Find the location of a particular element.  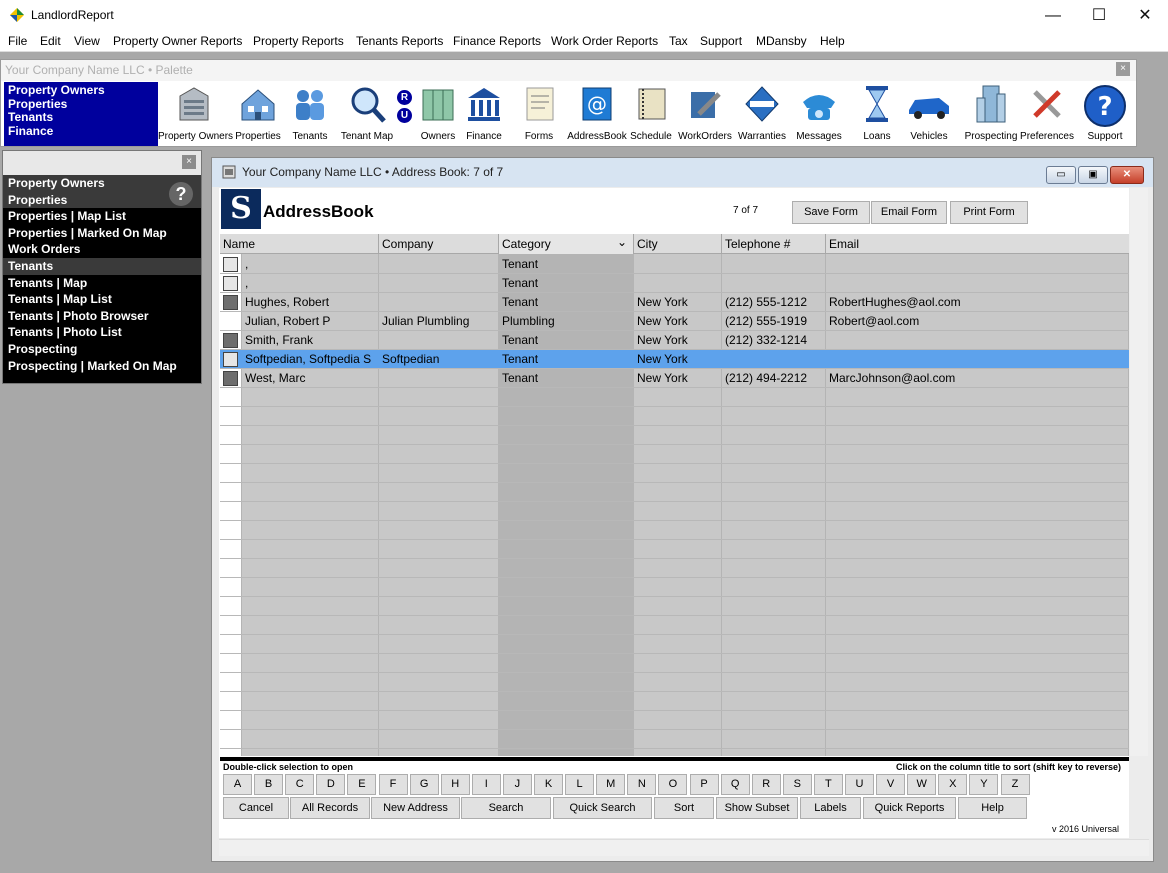

letter-filter-w: W is located at coordinates (922, 784).